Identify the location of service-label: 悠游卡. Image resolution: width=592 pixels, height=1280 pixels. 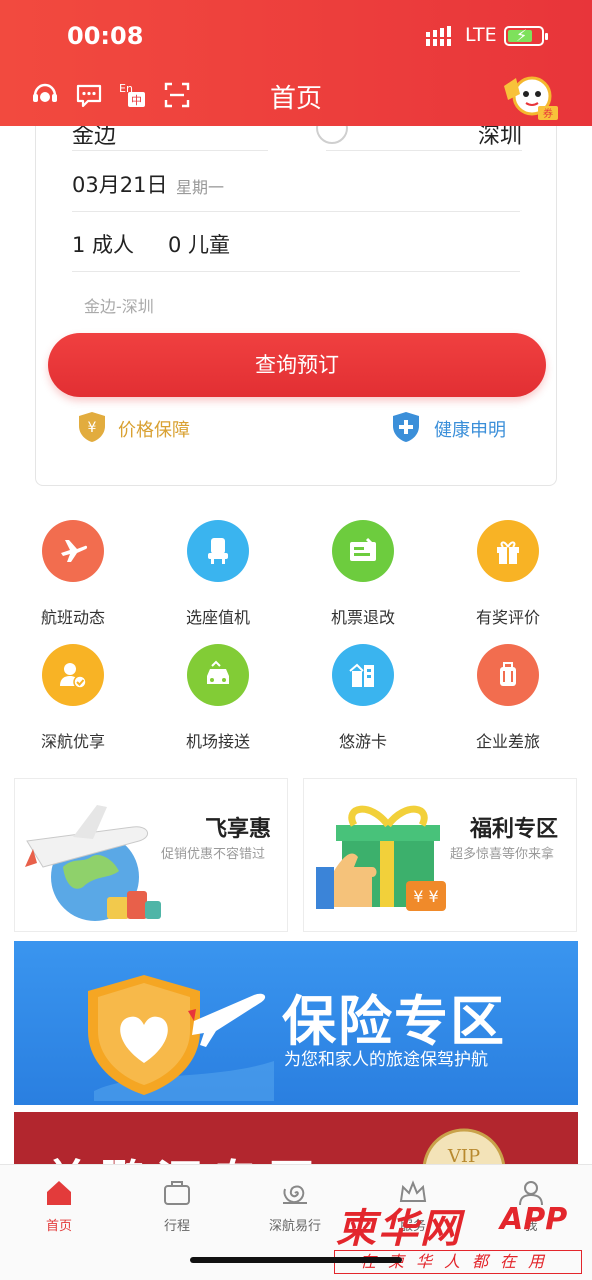
(362, 741).